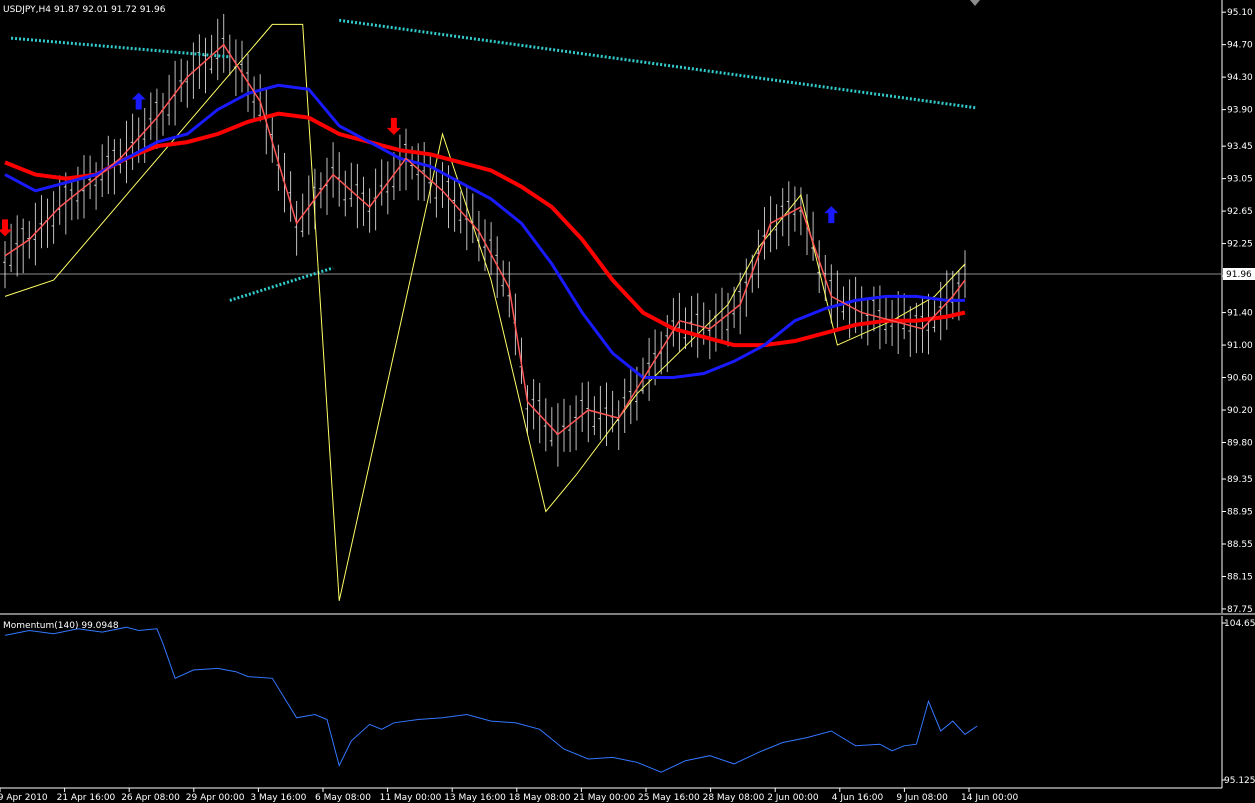 Image resolution: width=1255 pixels, height=803 pixels. I want to click on time-tick-label: 9 Jun 08:00, so click(922, 798).